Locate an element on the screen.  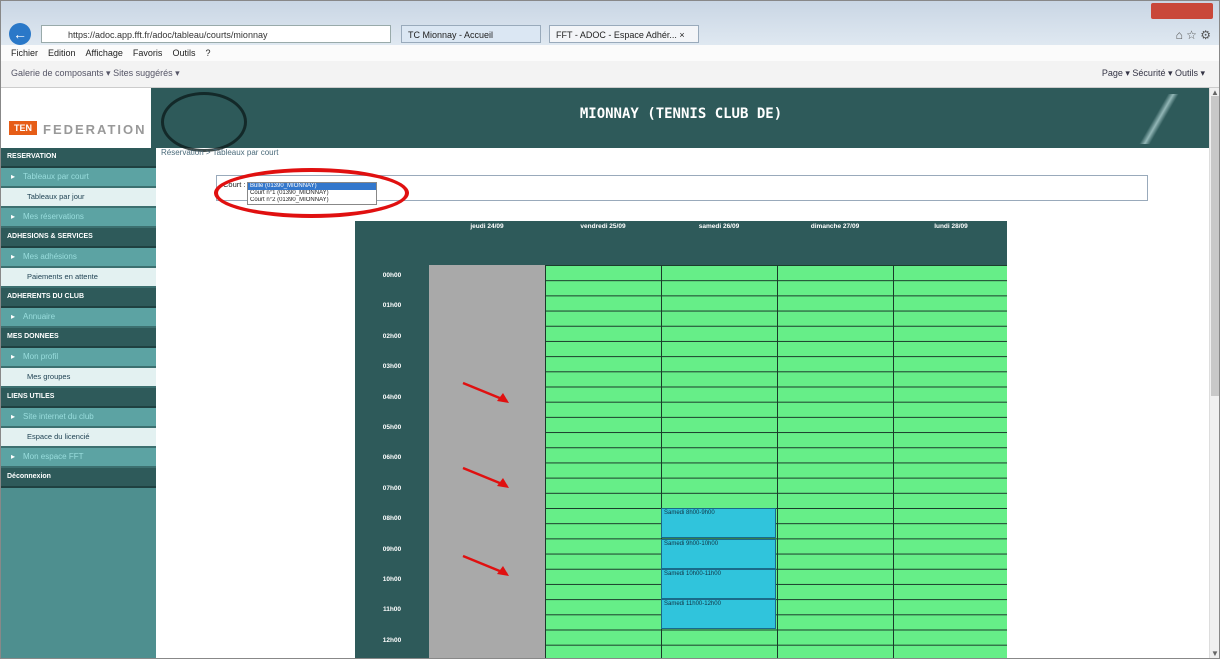
menu-item: Favoris is located at coordinates (148, 53).